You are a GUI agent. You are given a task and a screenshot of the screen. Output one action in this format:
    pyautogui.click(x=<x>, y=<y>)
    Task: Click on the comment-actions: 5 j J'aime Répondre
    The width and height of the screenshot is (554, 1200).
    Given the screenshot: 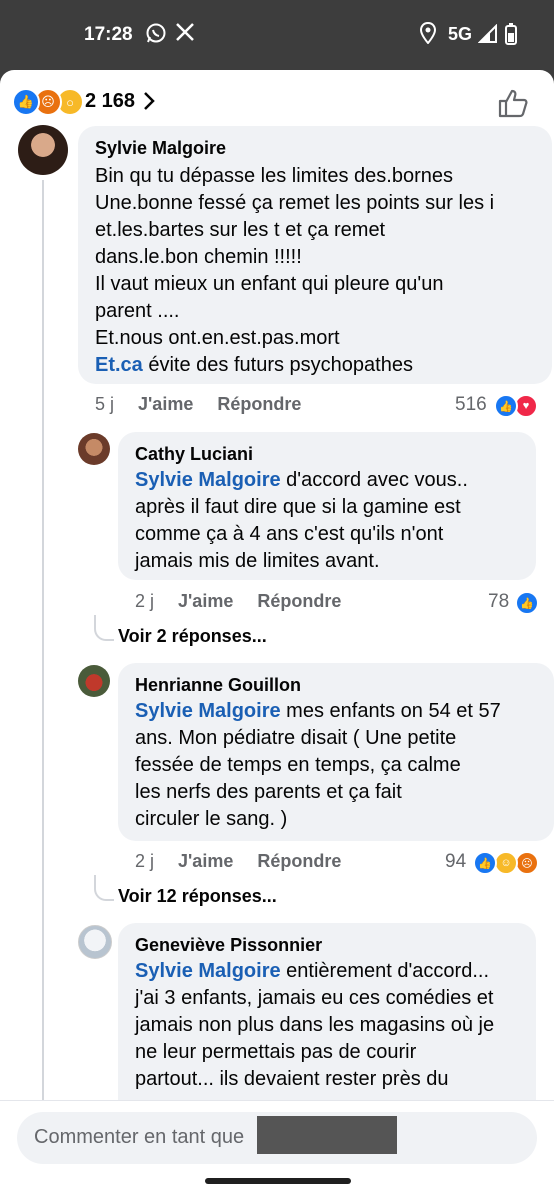 What is the action you would take?
    pyautogui.click(x=210, y=404)
    